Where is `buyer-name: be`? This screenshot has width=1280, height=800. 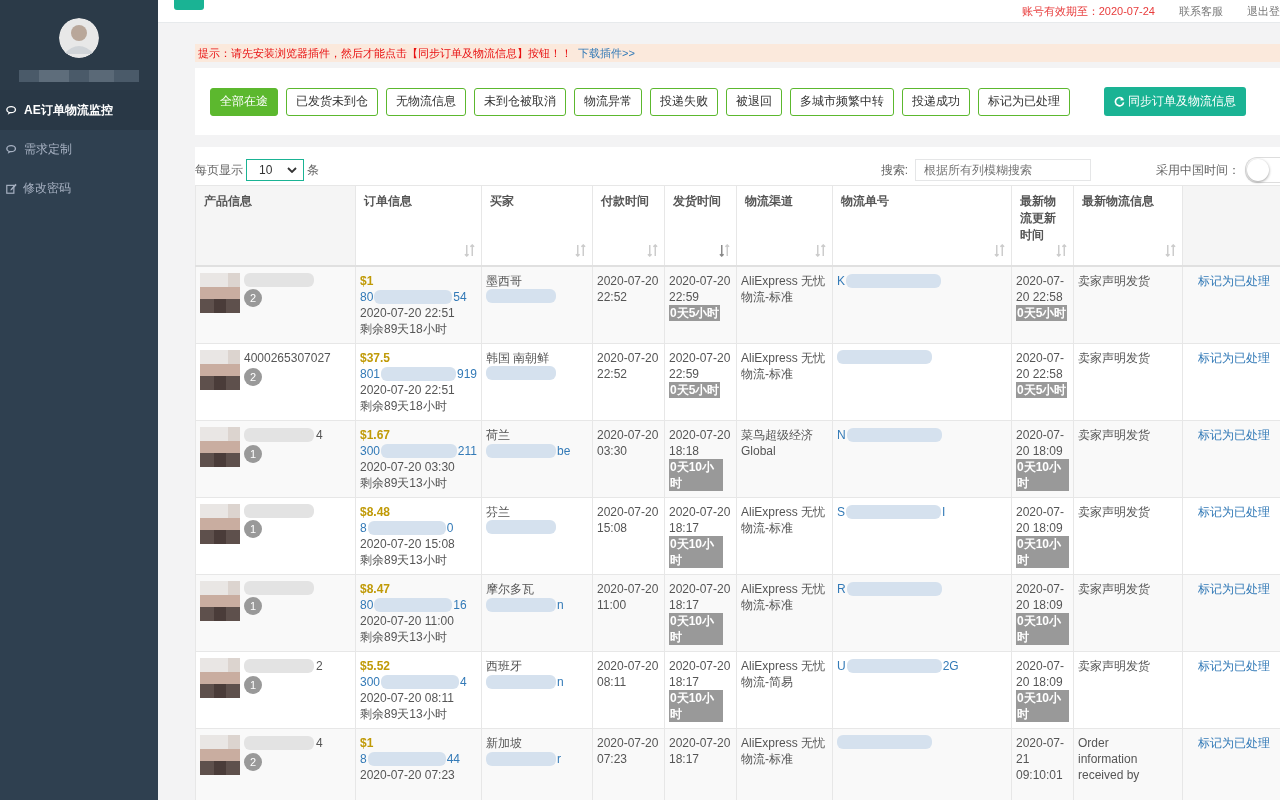
buyer-name: be is located at coordinates (564, 451).